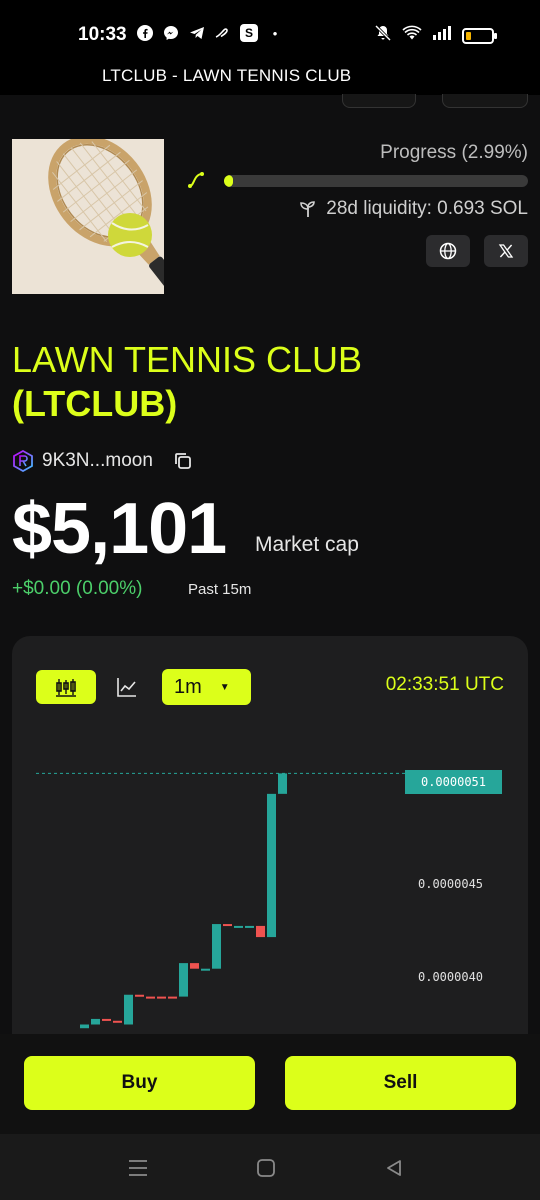 The image size is (540, 1200). I want to click on status-time: 10:33, so click(102, 34).